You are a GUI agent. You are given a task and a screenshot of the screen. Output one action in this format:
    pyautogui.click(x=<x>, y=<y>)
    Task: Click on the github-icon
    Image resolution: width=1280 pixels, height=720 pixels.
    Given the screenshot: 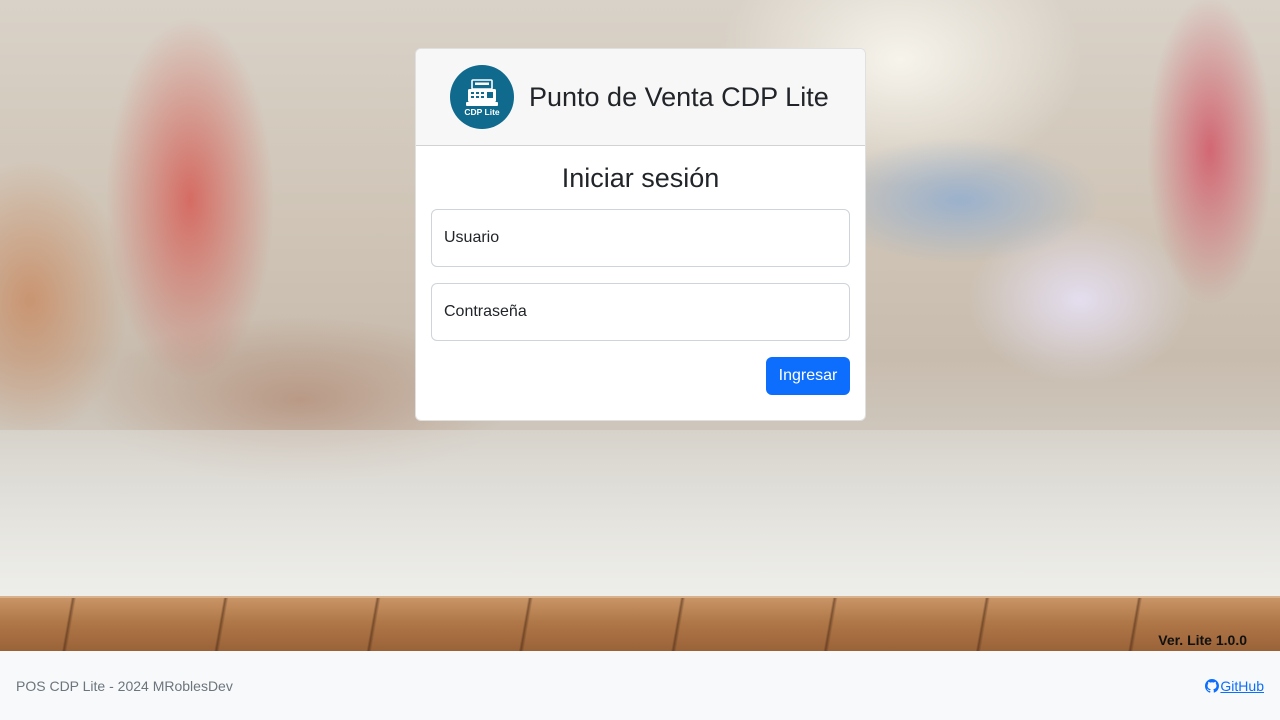 What is the action you would take?
    pyautogui.click(x=1212, y=685)
    